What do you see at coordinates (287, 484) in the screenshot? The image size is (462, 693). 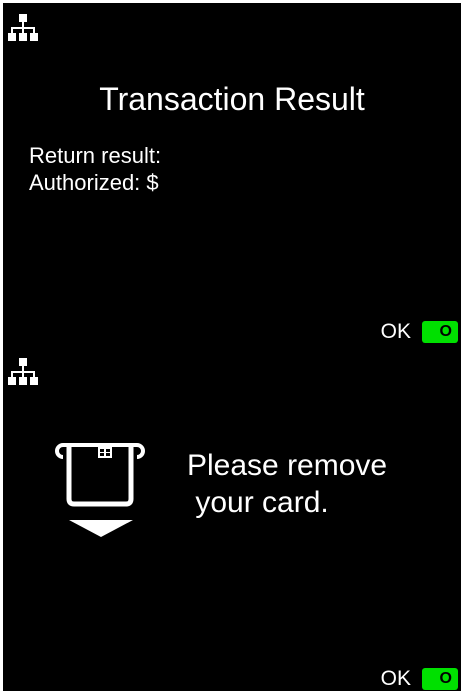 I see `remove-card-message: Please remove your card.` at bounding box center [287, 484].